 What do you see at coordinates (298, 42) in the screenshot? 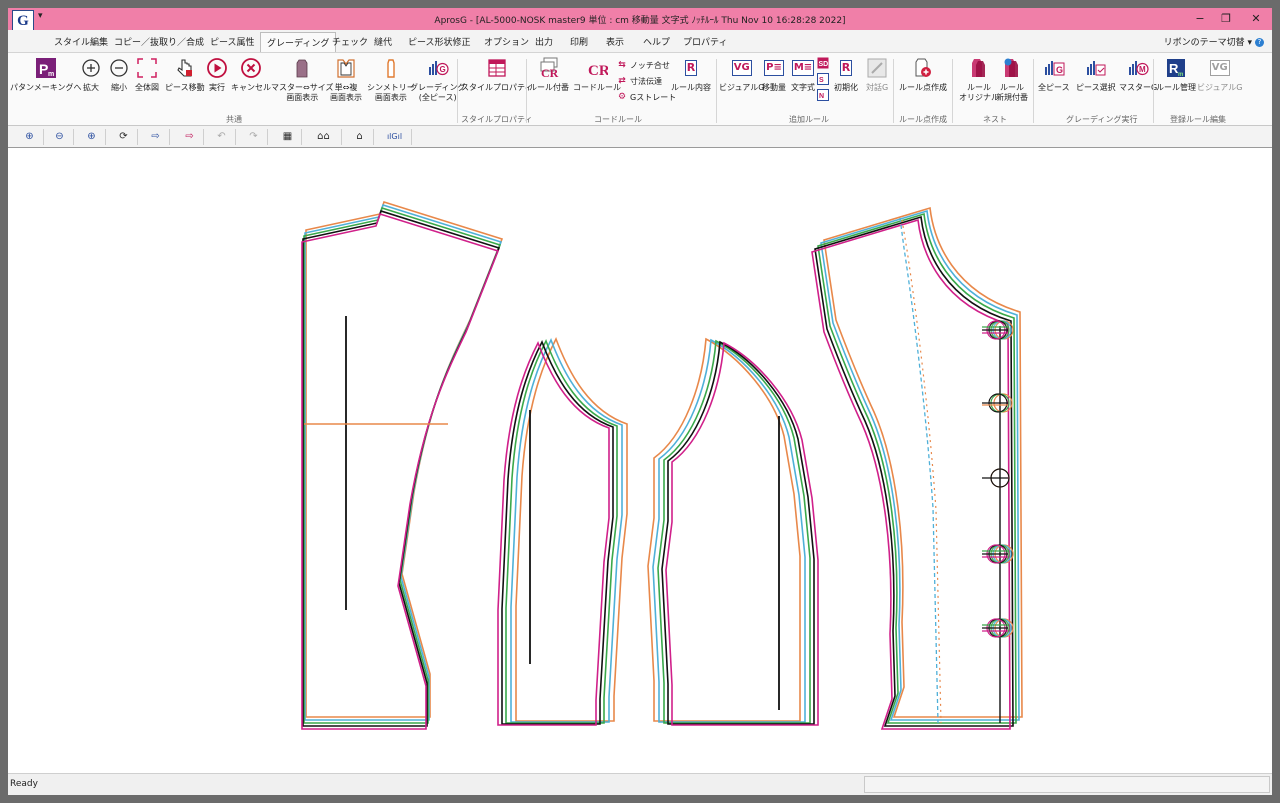
I see `tab-grading: グレーディング` at bounding box center [298, 42].